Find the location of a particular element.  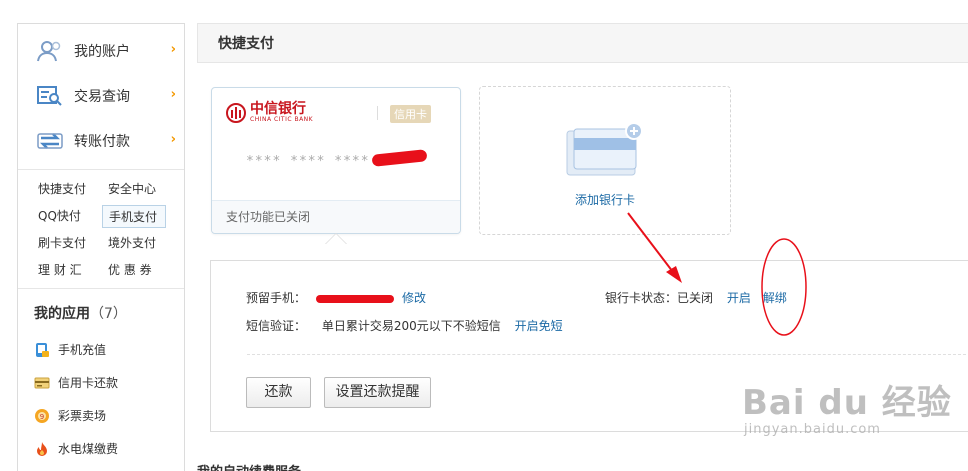

app-item-label: 信用卡还款 is located at coordinates (88, 383).